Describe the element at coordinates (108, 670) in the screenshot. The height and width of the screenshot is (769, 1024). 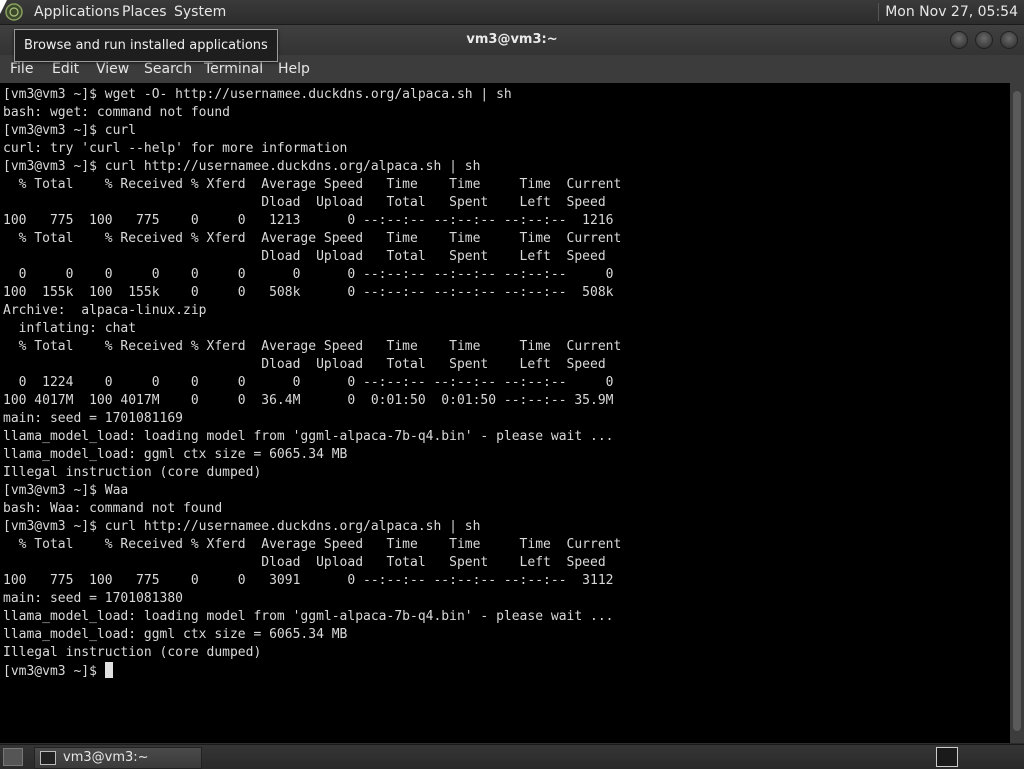
I see `text-cursor` at that location.